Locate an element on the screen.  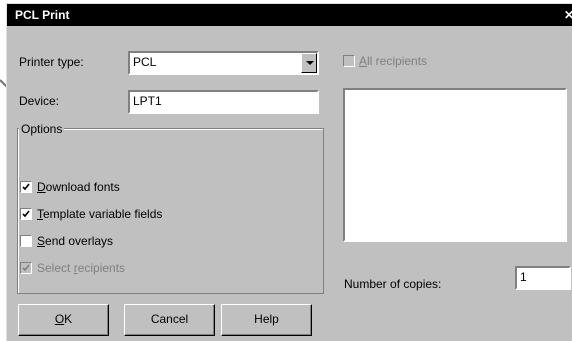
all-recipients-checkbox is located at coordinates (349, 61).